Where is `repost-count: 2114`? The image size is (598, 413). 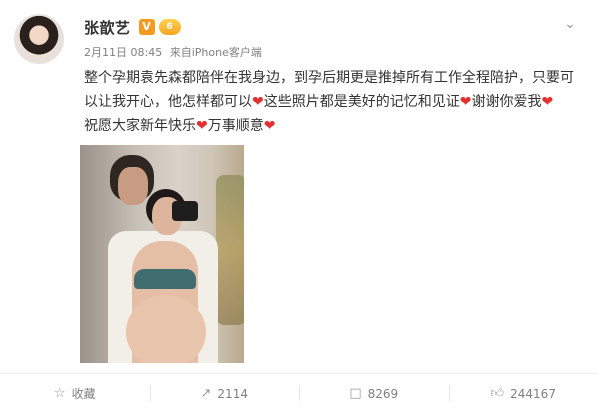 repost-count: 2114 is located at coordinates (232, 393).